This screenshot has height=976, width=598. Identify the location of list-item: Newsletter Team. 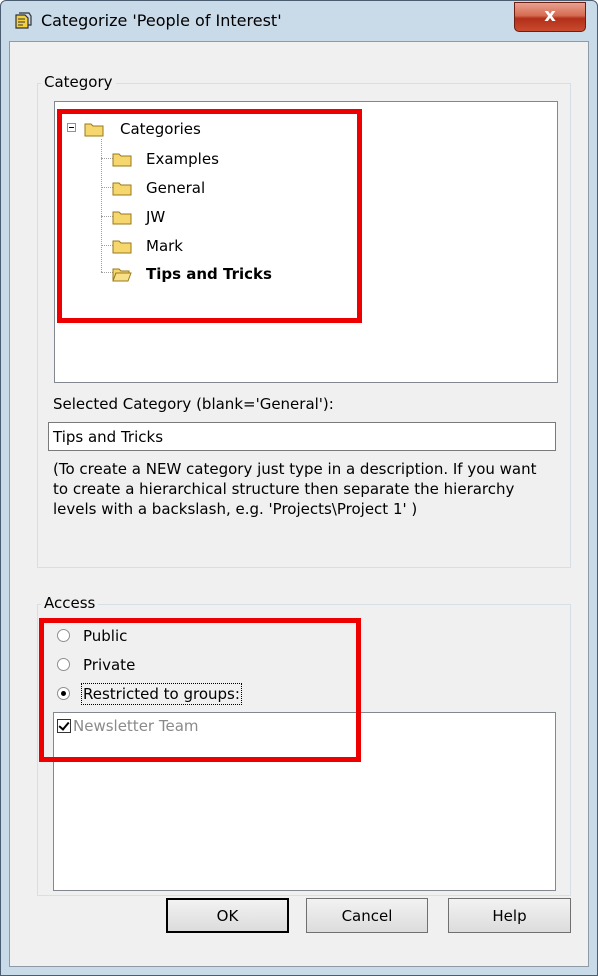
(204, 726).